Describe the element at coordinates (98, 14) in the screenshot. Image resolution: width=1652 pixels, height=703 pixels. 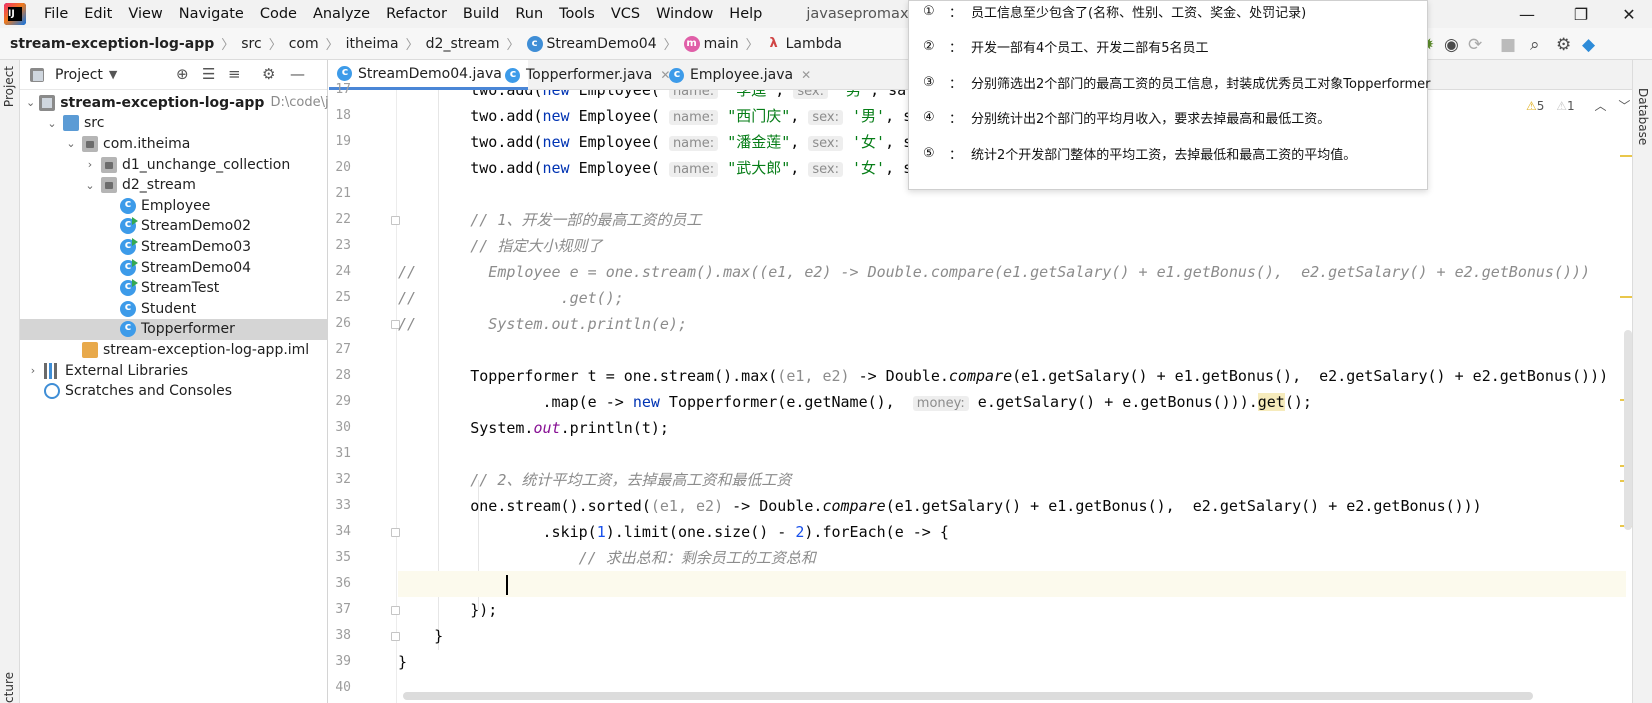
I see `menu-edit: Edit` at that location.